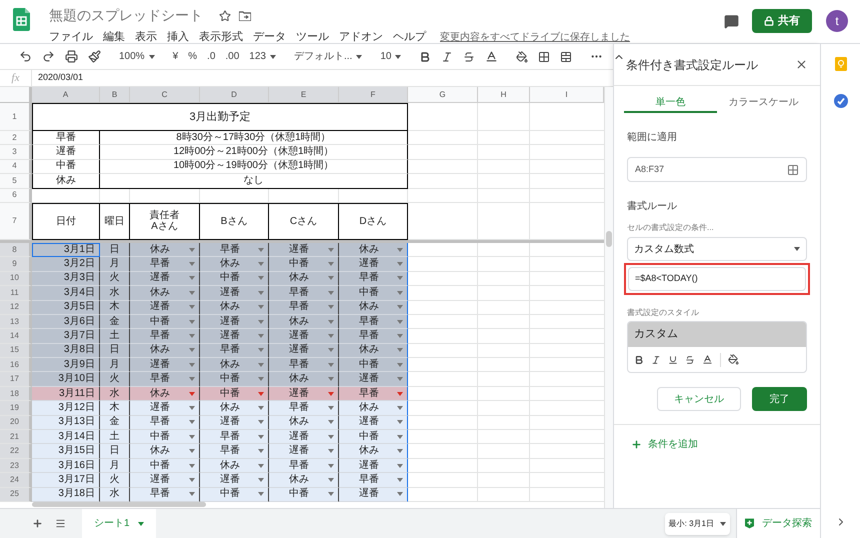 The image size is (860, 538). What do you see at coordinates (707, 359) in the screenshot?
I see `text-color-icon` at bounding box center [707, 359].